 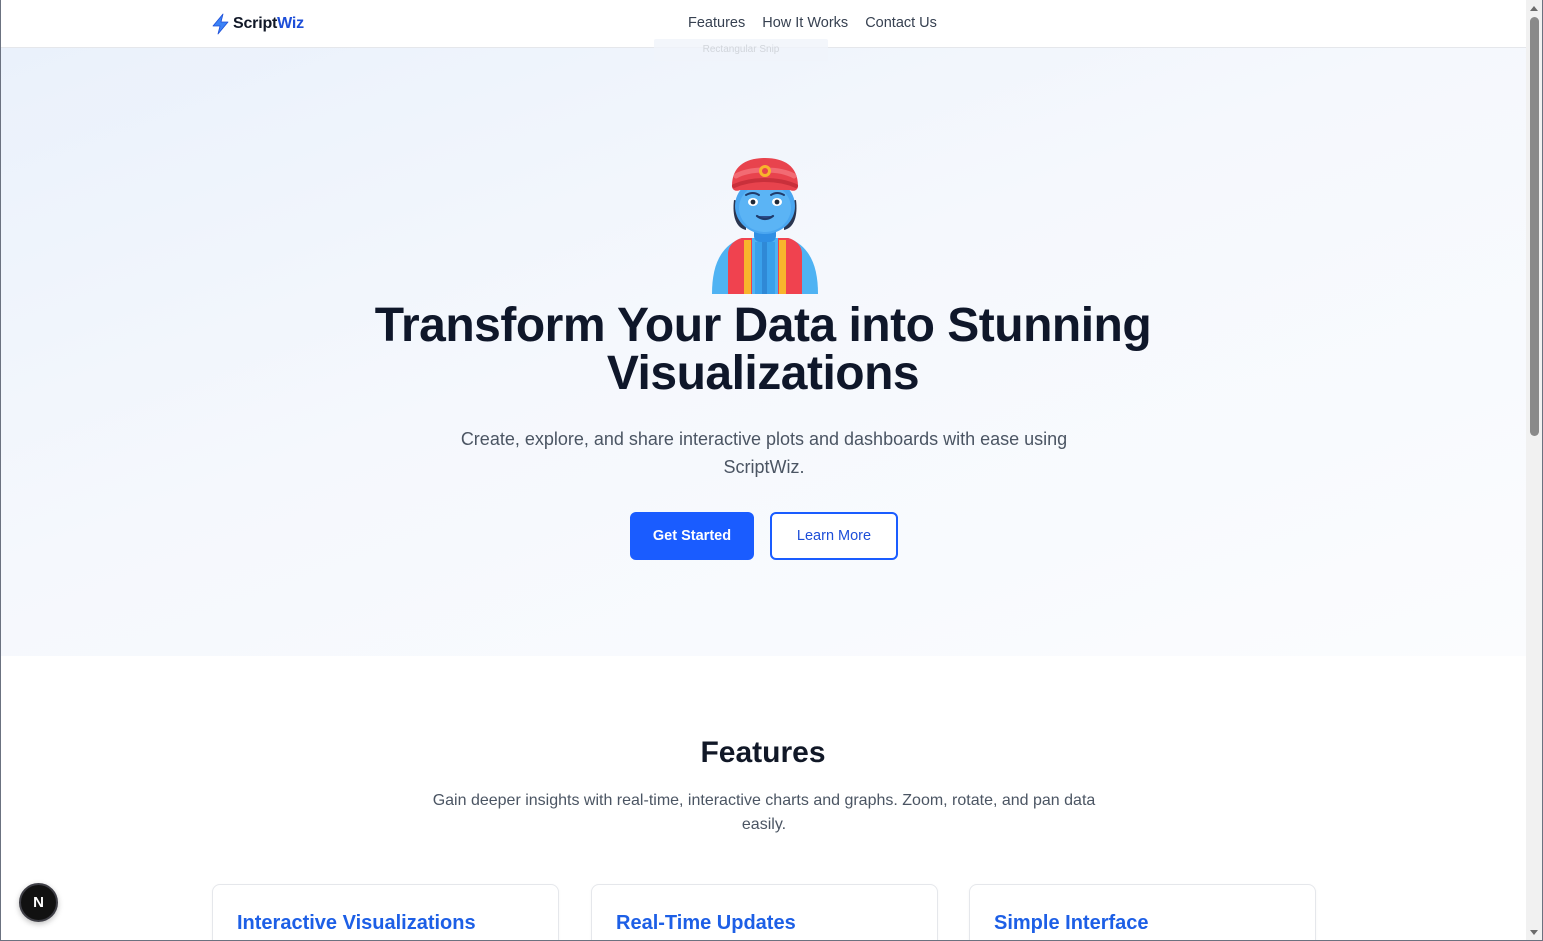 I want to click on learn-more-button: Learn More, so click(x=834, y=536).